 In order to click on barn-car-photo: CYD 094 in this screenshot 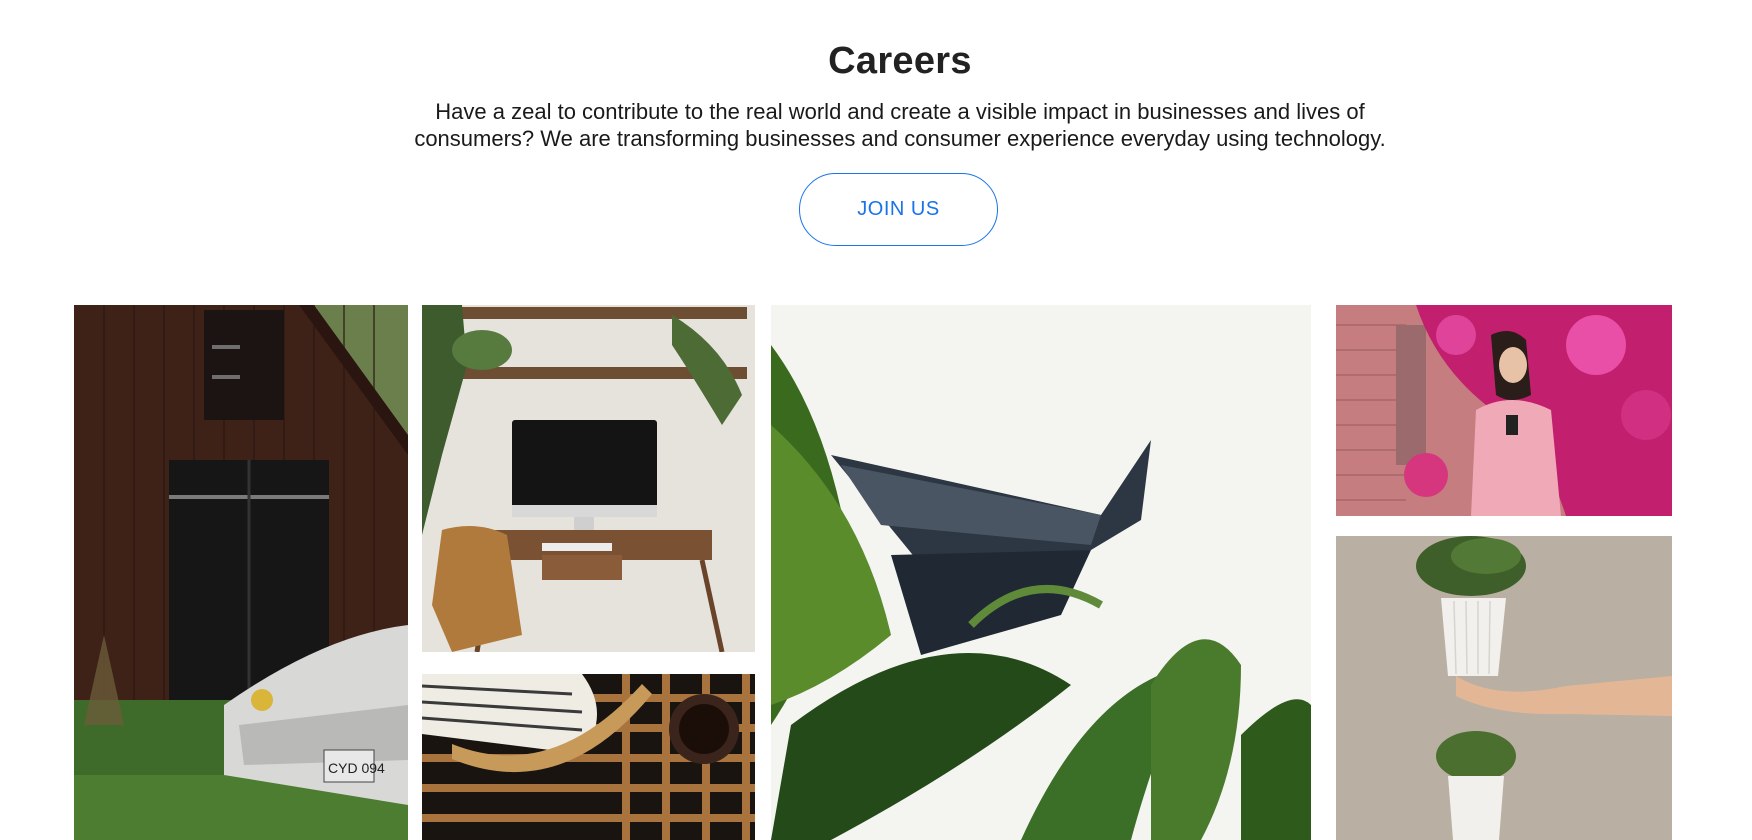, I will do `click(241, 572)`.